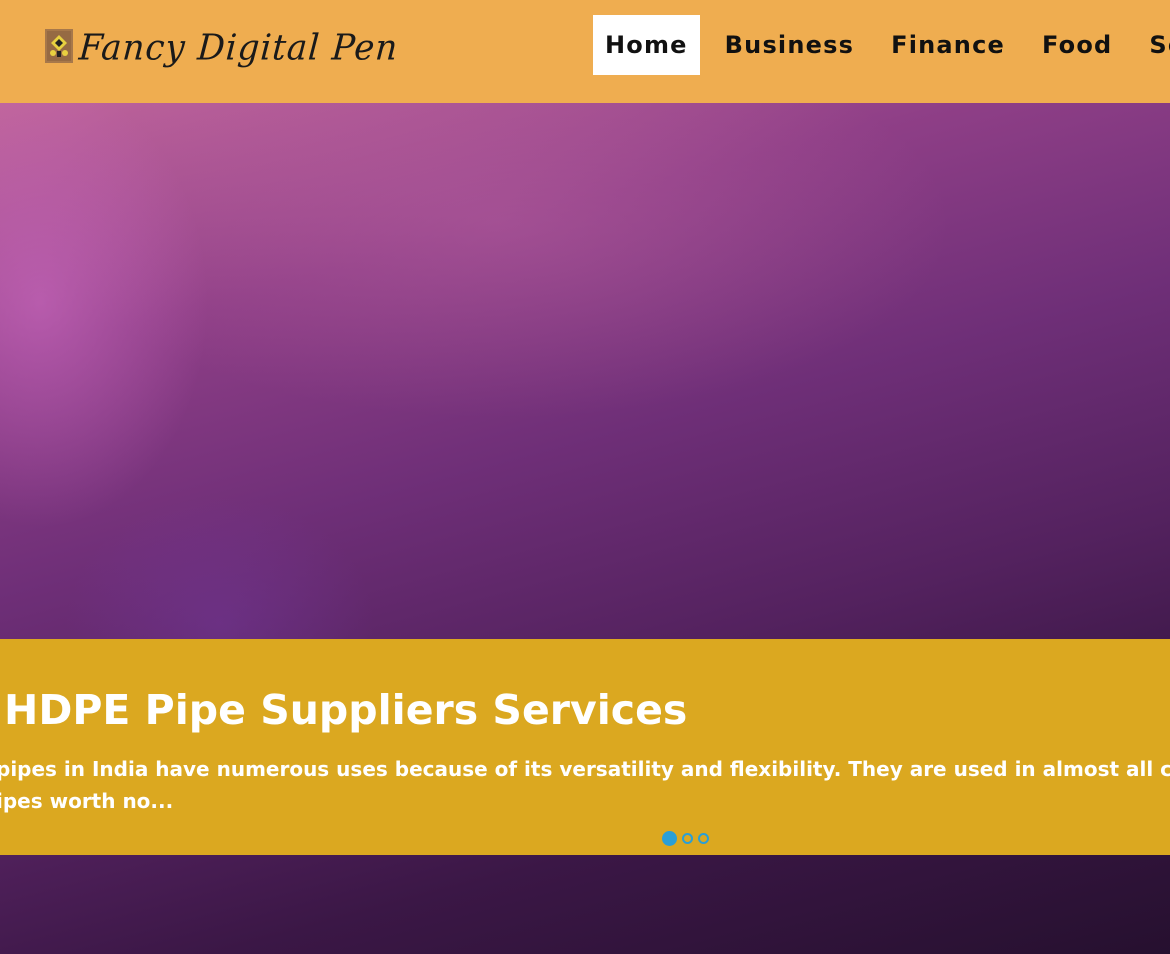 The width and height of the screenshot is (1170, 954). I want to click on nav-item-home: Home, so click(646, 45).